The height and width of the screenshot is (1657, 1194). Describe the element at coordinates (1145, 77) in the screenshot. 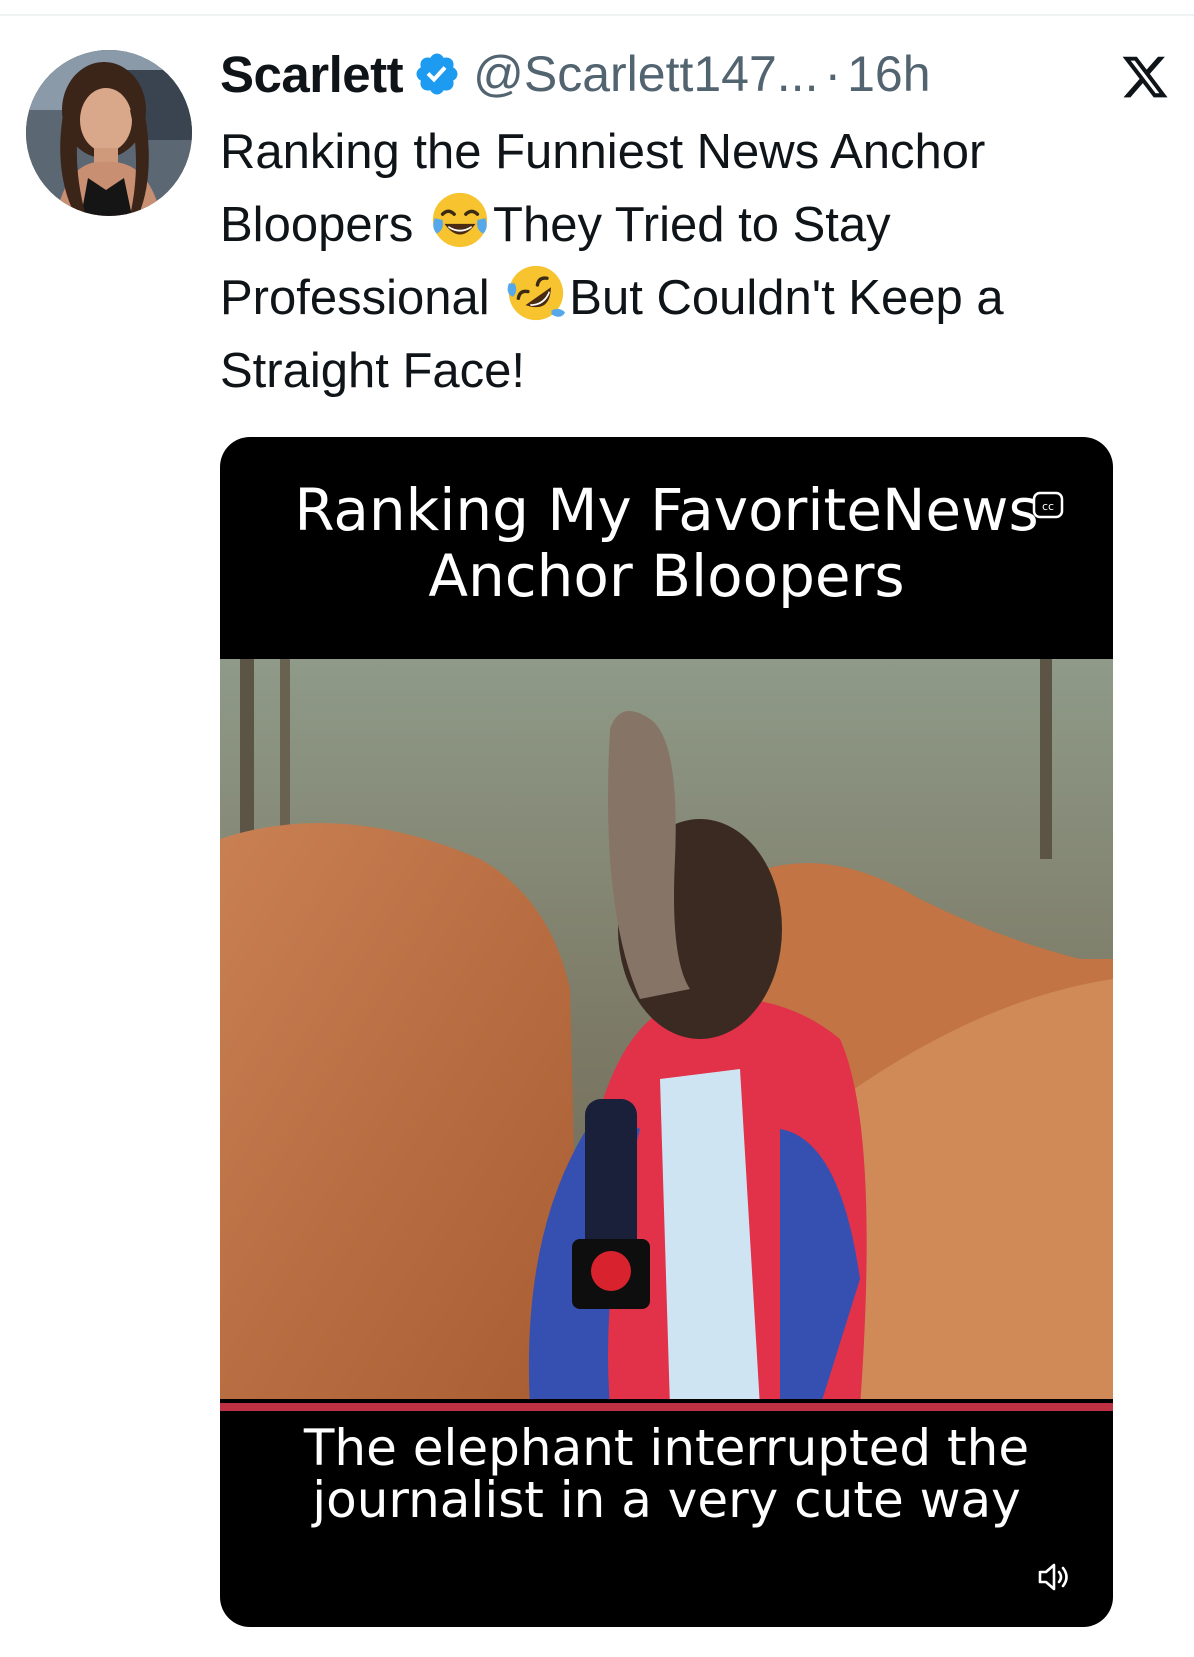

I see `x-logo-icon` at that location.